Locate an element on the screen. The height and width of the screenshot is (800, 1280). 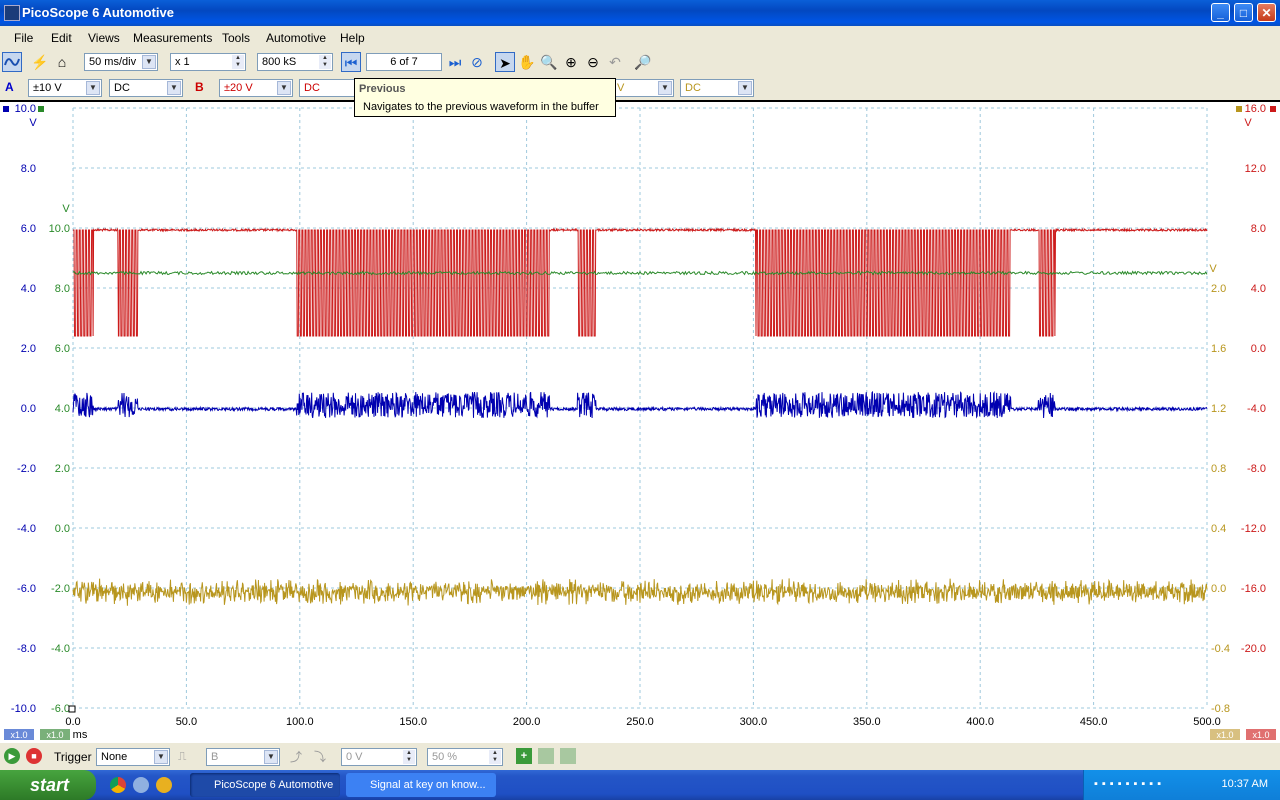
zoom-overview-icon: 🔎 is located at coordinates (643, 62).